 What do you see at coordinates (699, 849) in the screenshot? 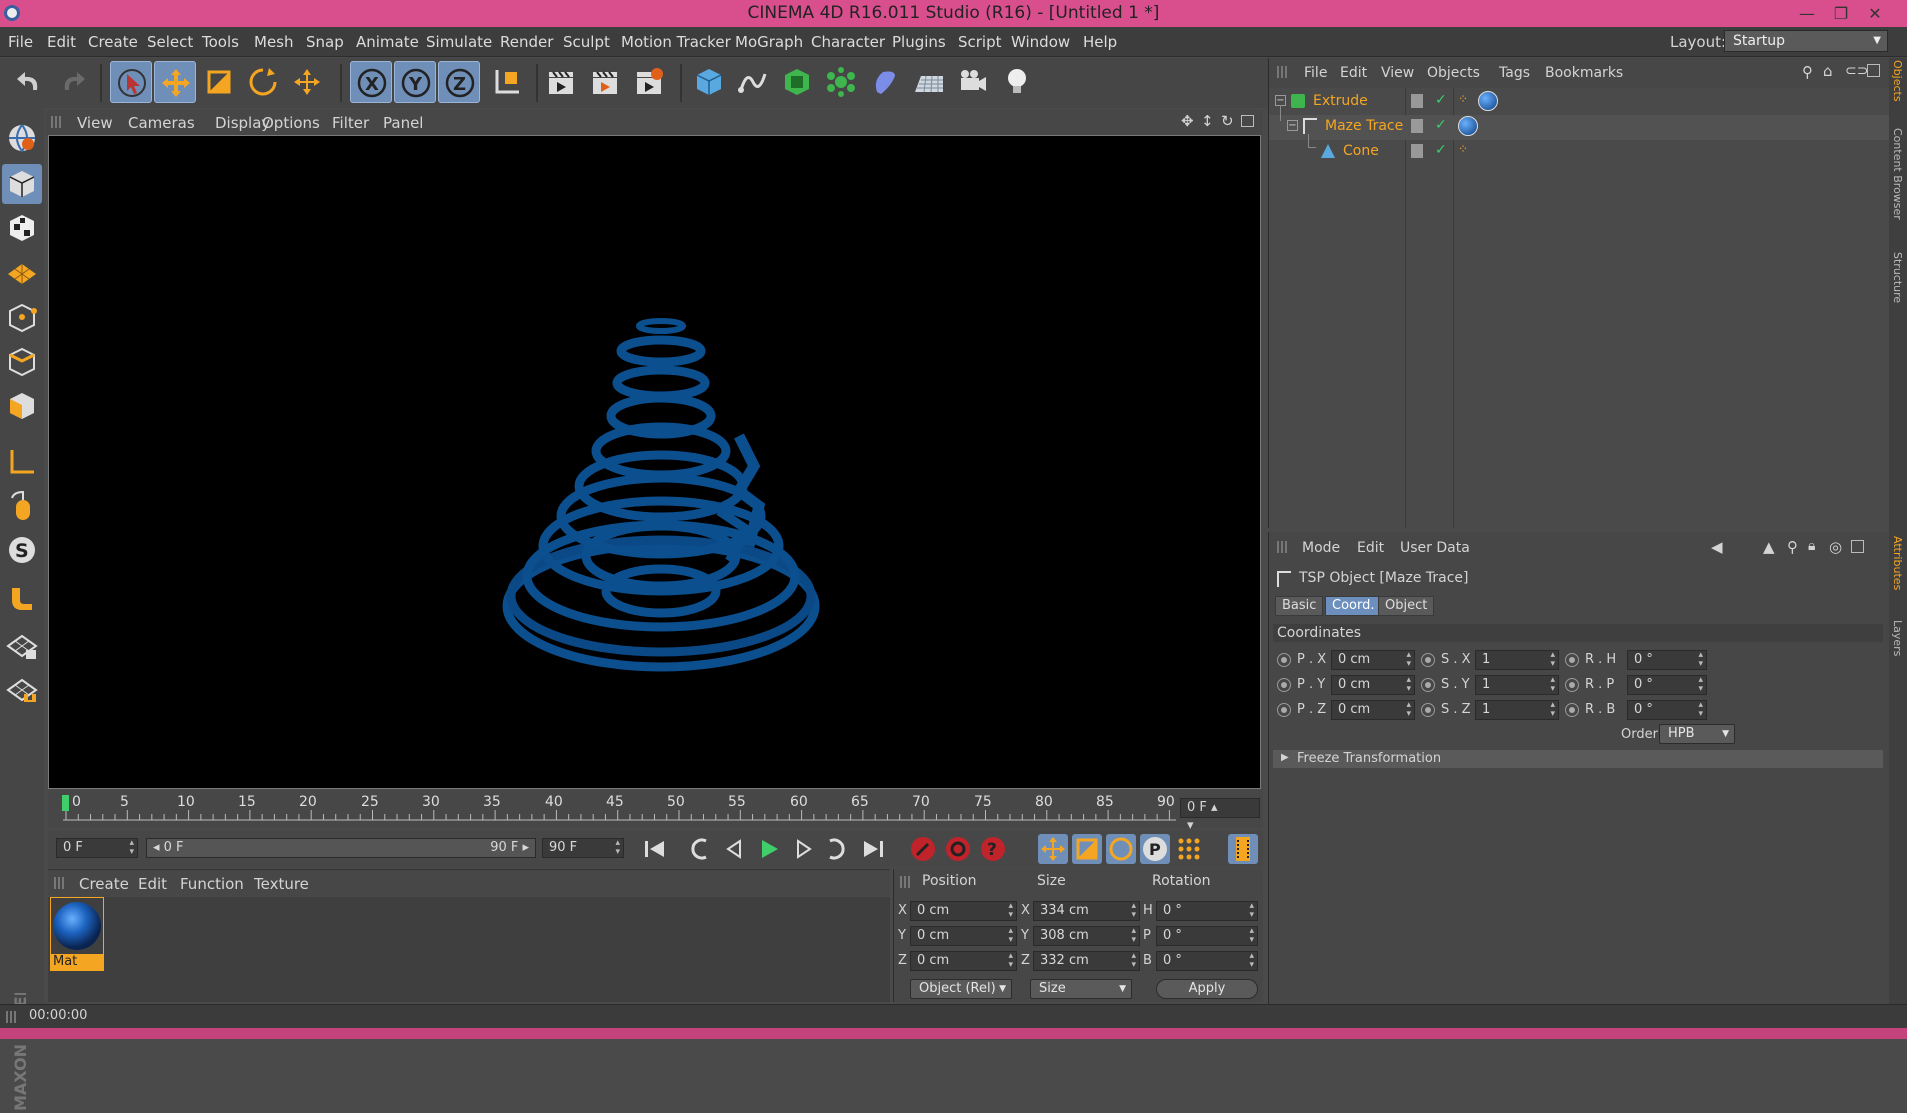
I see `previous-key-button` at bounding box center [699, 849].